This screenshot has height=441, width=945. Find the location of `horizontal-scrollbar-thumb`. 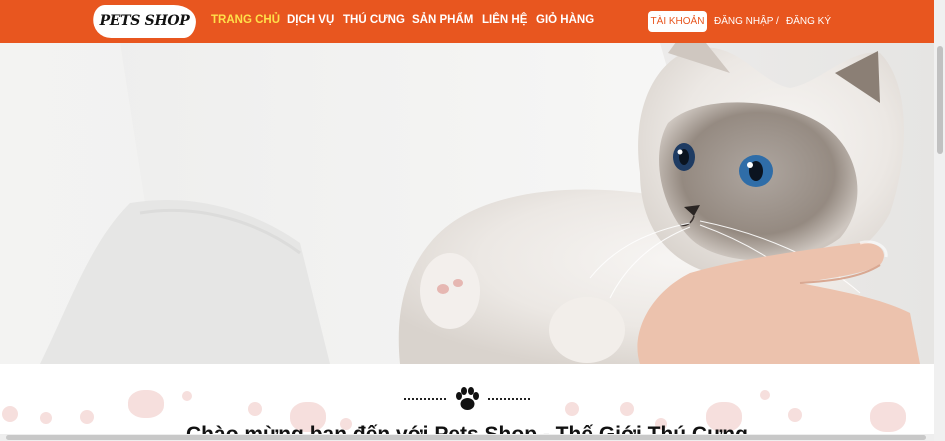

horizontal-scrollbar-thumb is located at coordinates (466, 437).